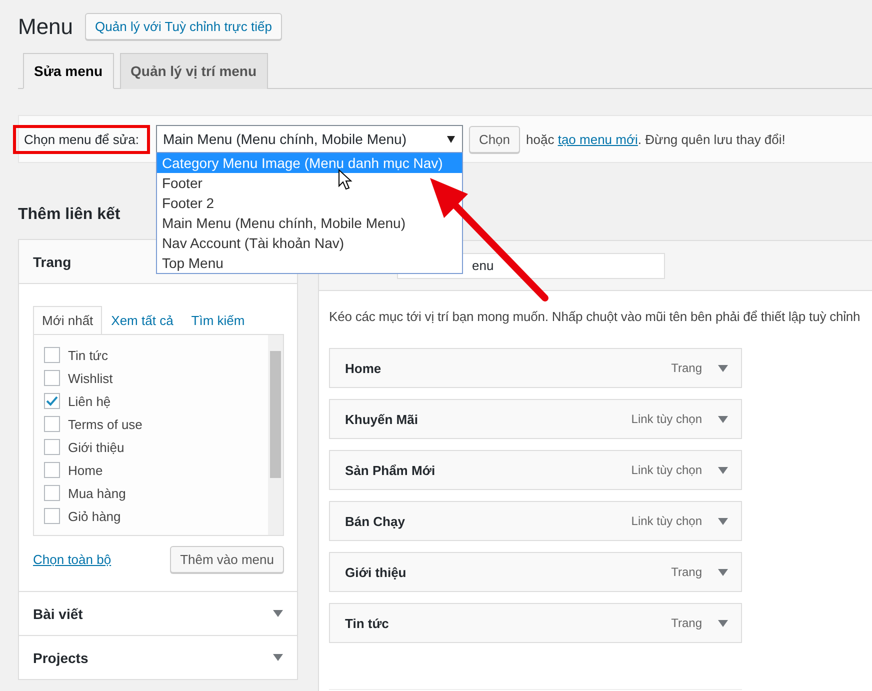 The width and height of the screenshot is (872, 691). Describe the element at coordinates (69, 215) in the screenshot. I see `section-heading: Thêm liên kết` at that location.